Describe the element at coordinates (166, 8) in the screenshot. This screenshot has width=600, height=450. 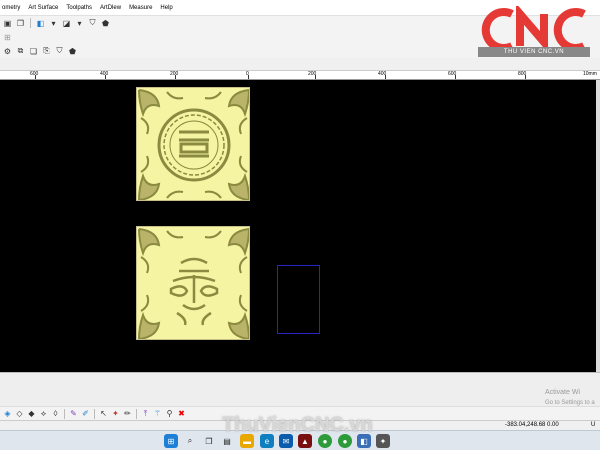
I see `menu-help: Help` at that location.